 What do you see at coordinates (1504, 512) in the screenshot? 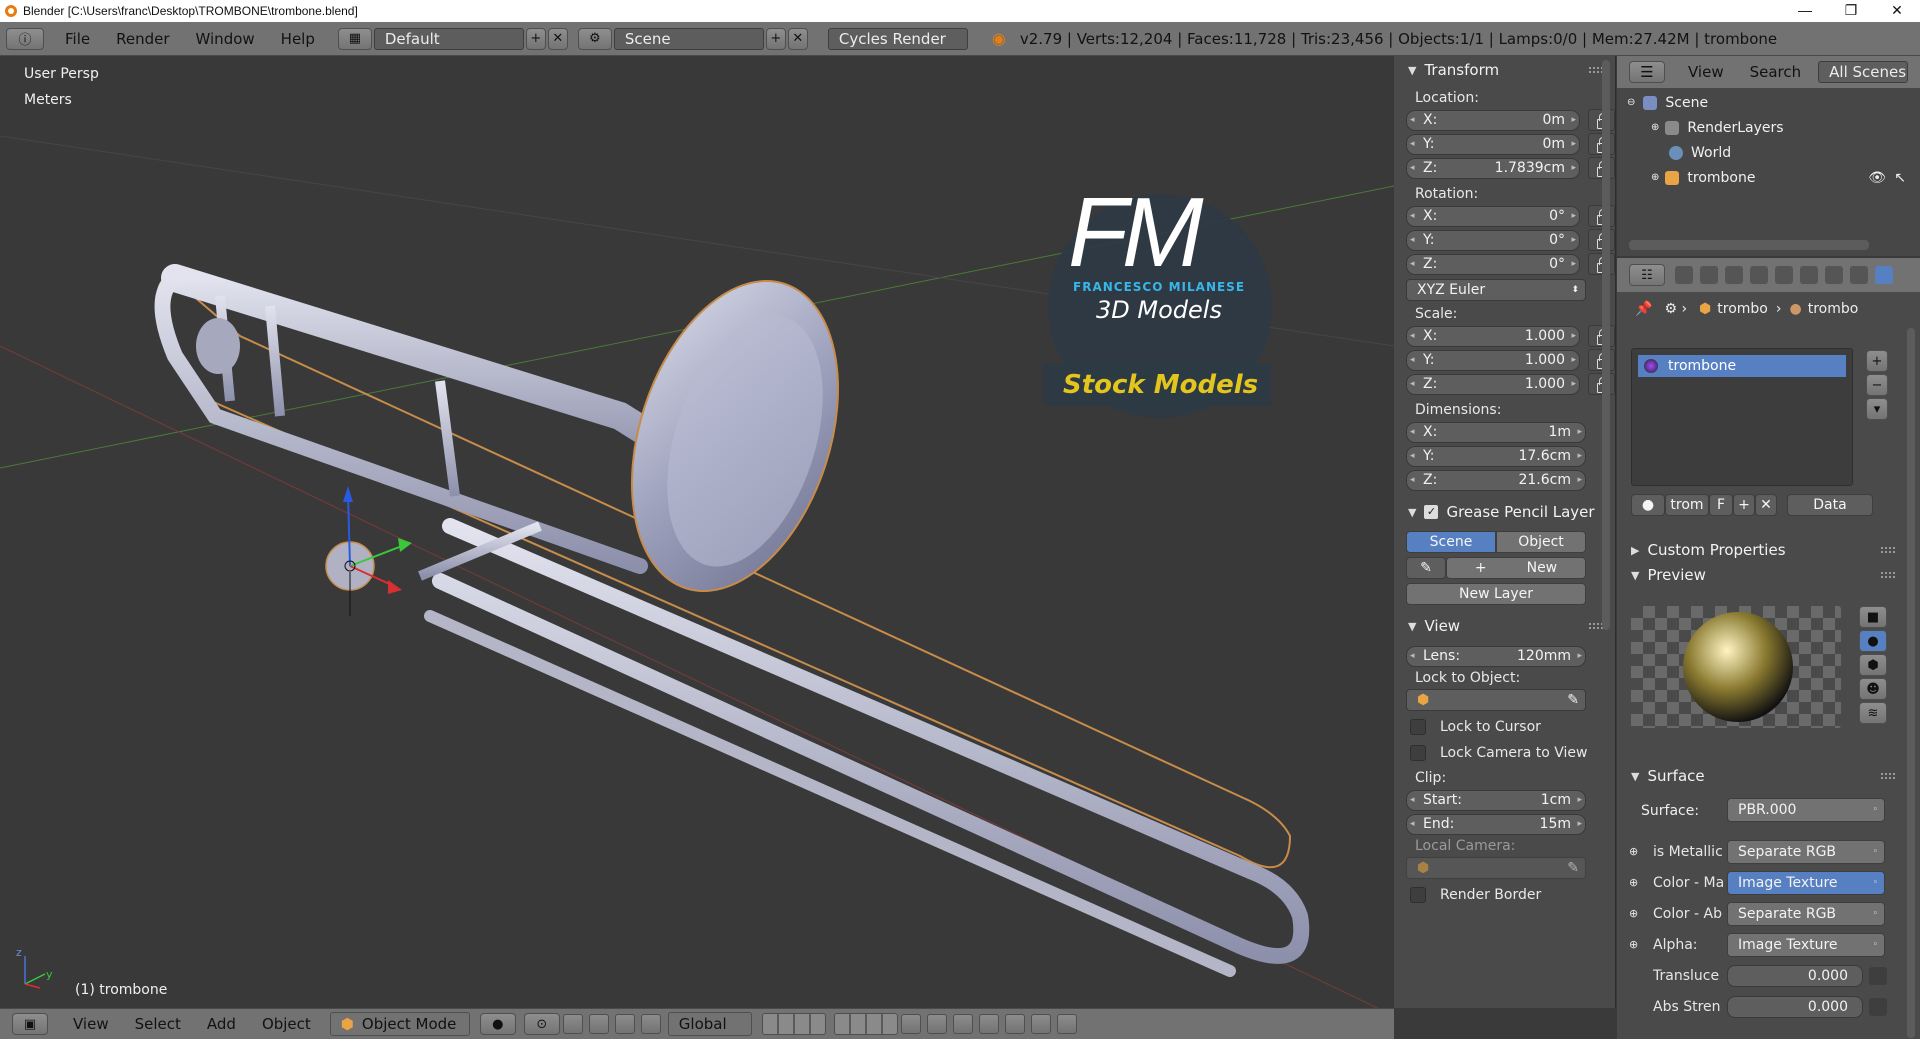
I see `grease-pencil-panel-header: ▼ ✓ Grease Pencil Layer` at bounding box center [1504, 512].